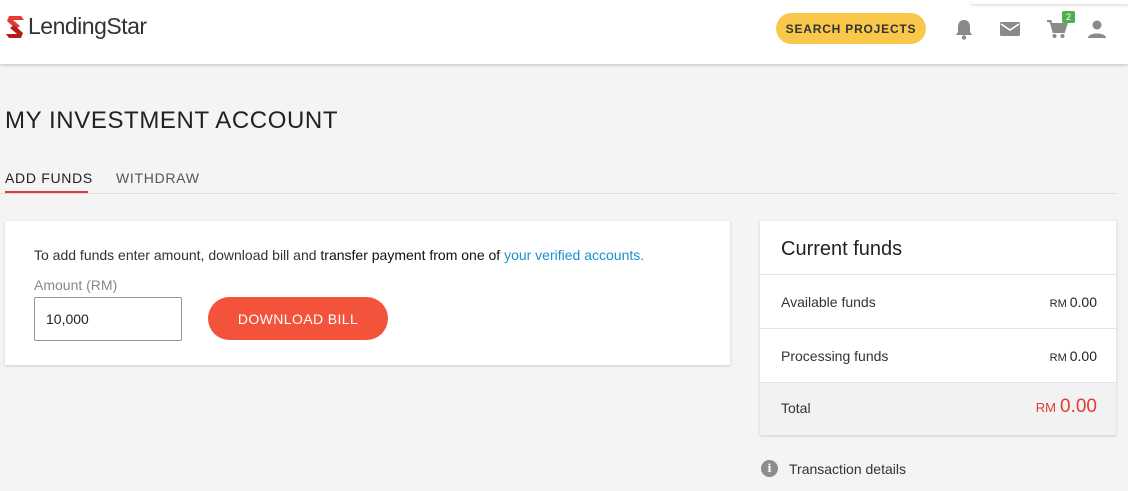 The image size is (1128, 491). Describe the element at coordinates (158, 178) in the screenshot. I see `tab-withdraw: WITHDRAW` at that location.